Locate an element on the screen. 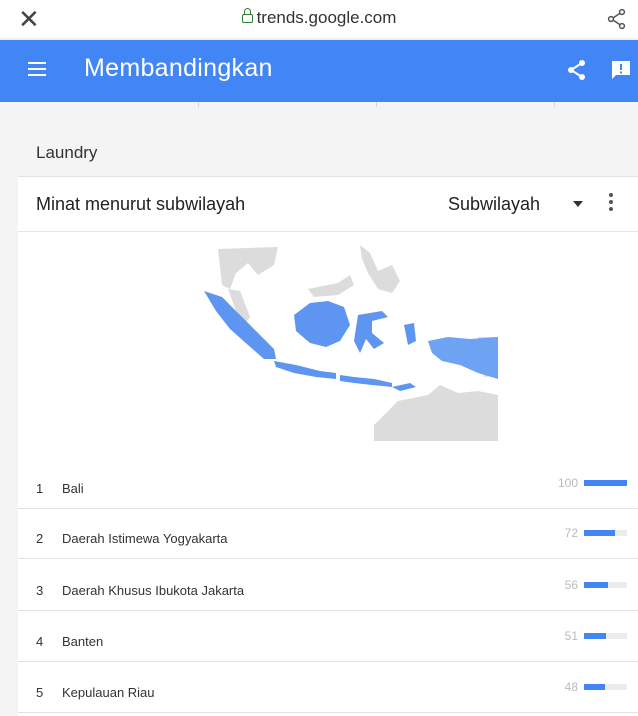 Image resolution: width=638 pixels, height=716 pixels. subregion-name: Bali is located at coordinates (73, 488).